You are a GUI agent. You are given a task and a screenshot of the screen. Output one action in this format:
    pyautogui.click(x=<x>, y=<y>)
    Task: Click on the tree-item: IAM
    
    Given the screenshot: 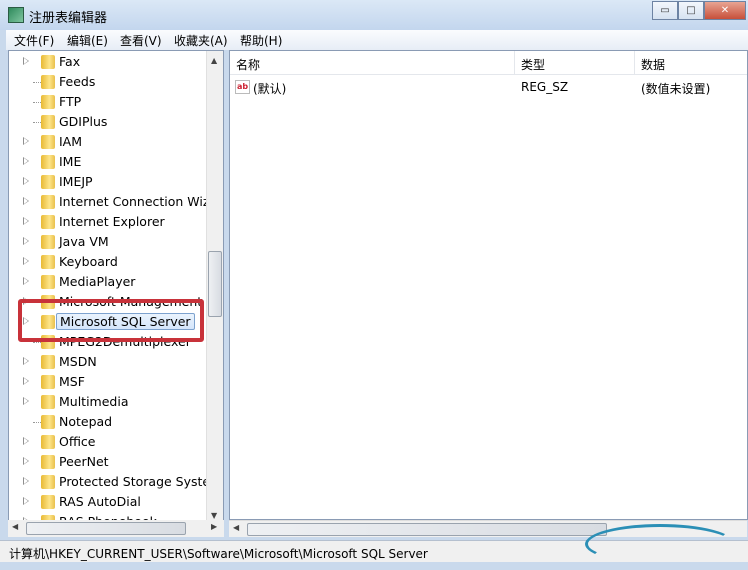 What is the action you would take?
    pyautogui.click(x=109, y=142)
    